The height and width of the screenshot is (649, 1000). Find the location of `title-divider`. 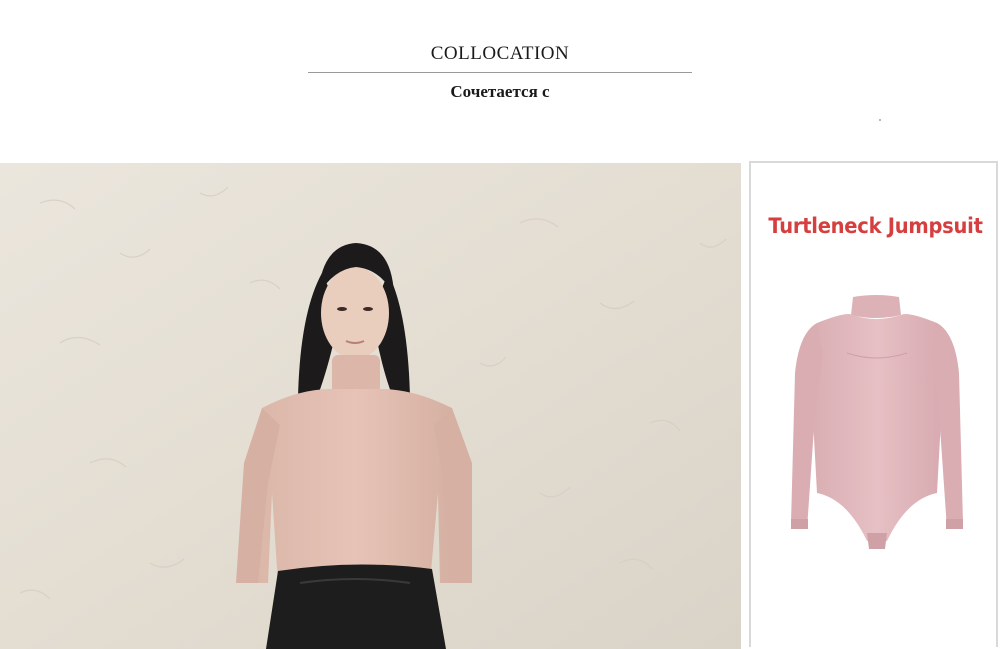

title-divider is located at coordinates (500, 72).